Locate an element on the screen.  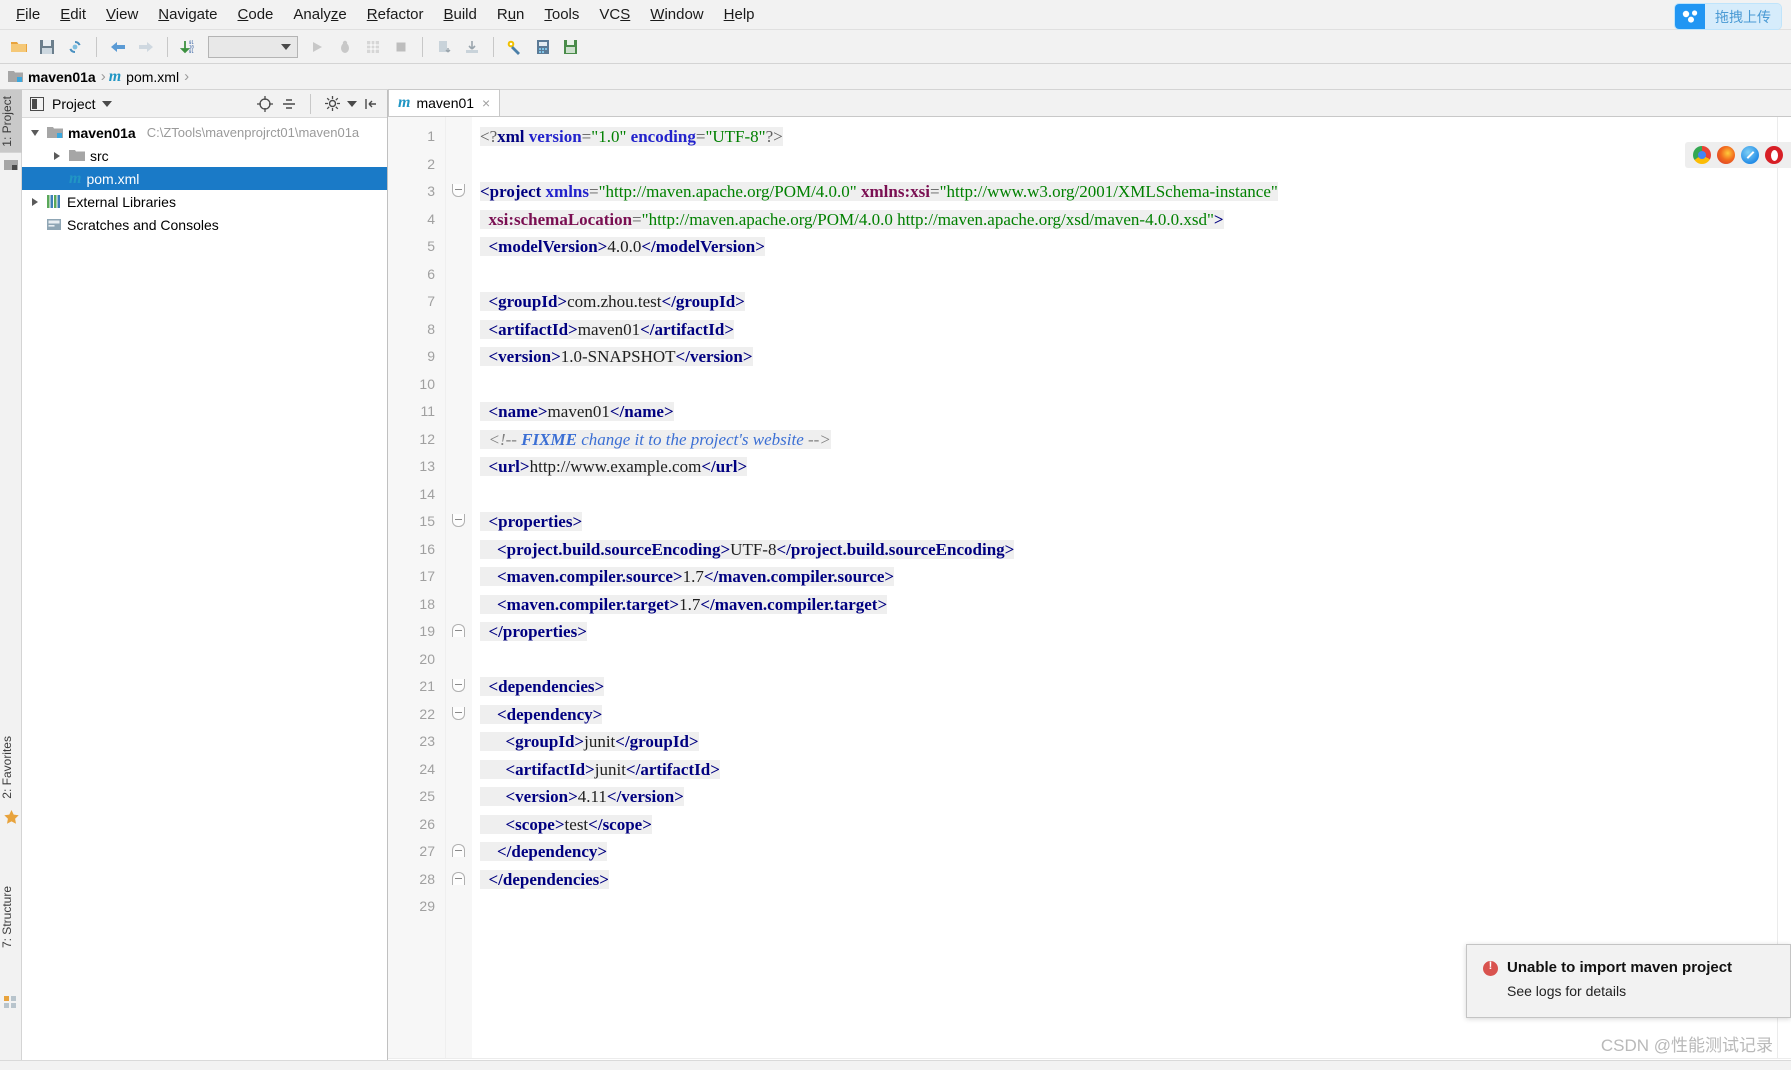
save-all-icon is located at coordinates (47, 47).